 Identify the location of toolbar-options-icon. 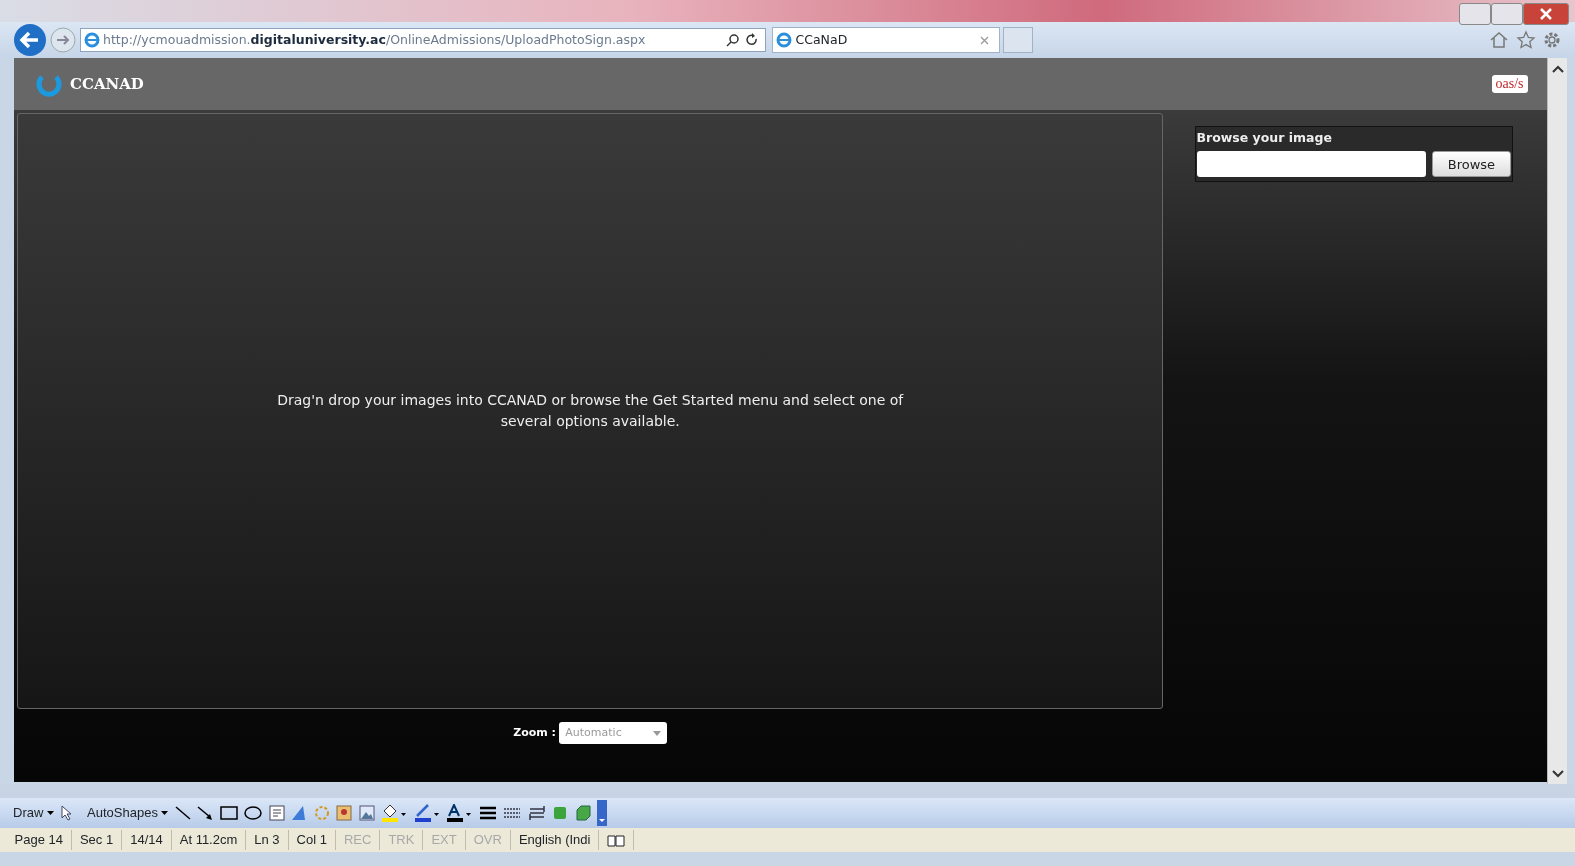
(602, 813).